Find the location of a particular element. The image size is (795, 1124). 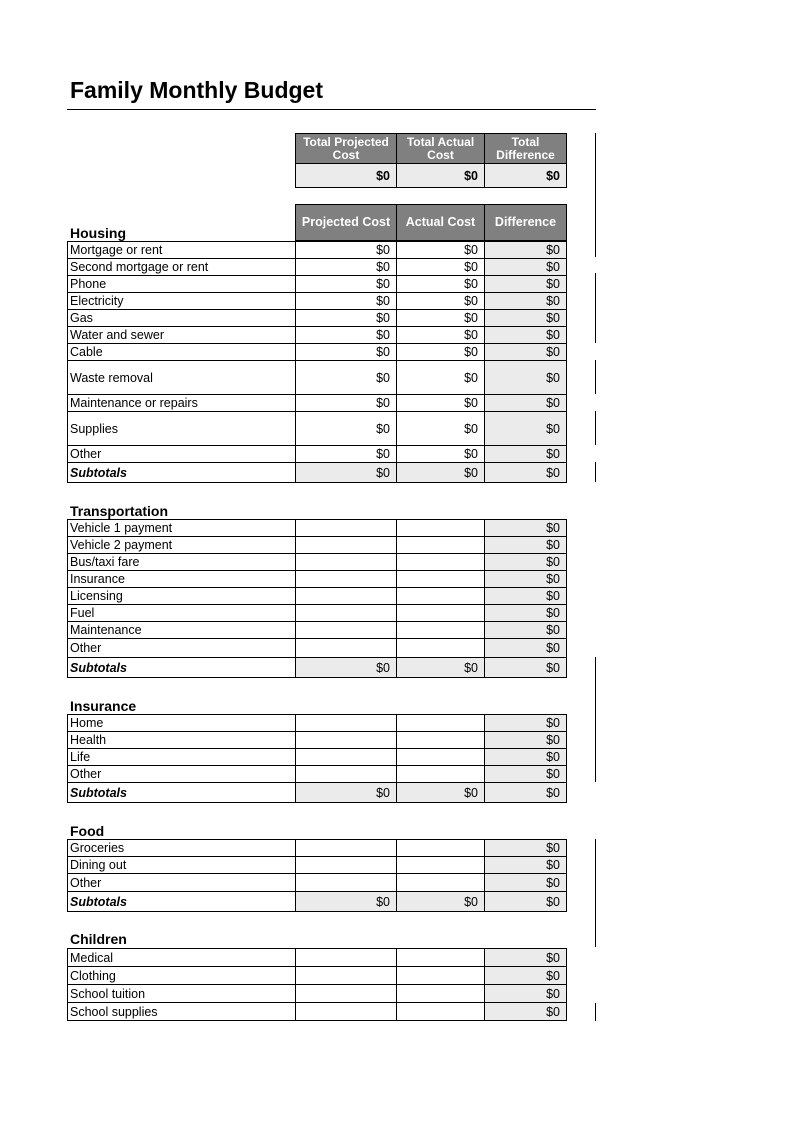

total-actual-value: $0 is located at coordinates (440, 175).